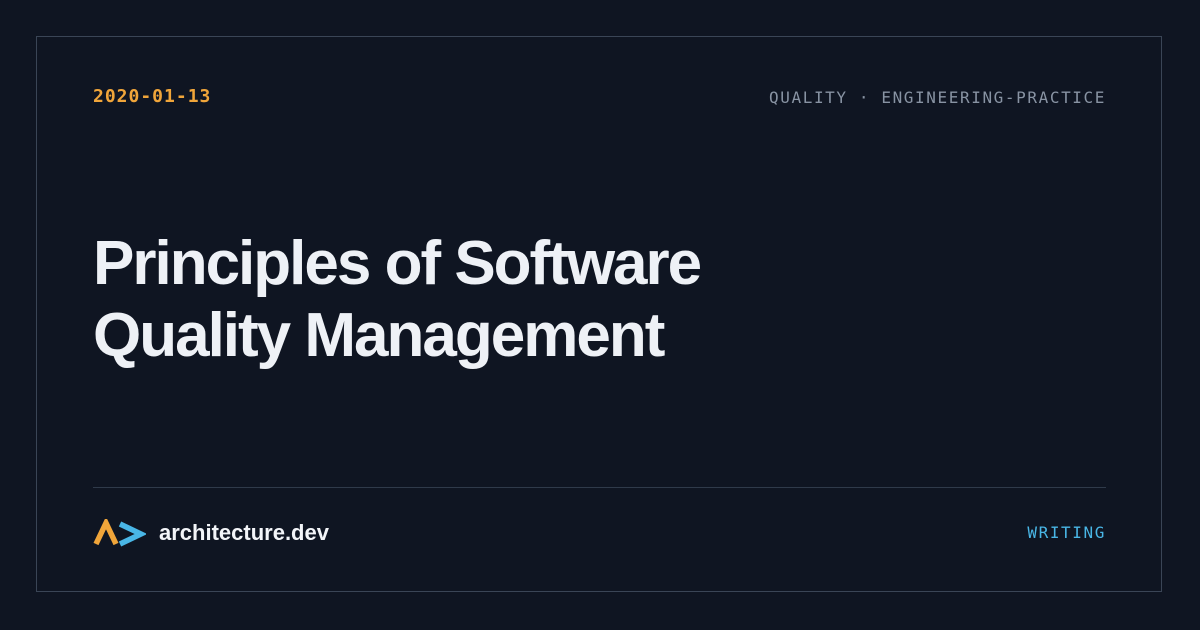 The image size is (1200, 630). Describe the element at coordinates (599, 487) in the screenshot. I see `divider` at that location.